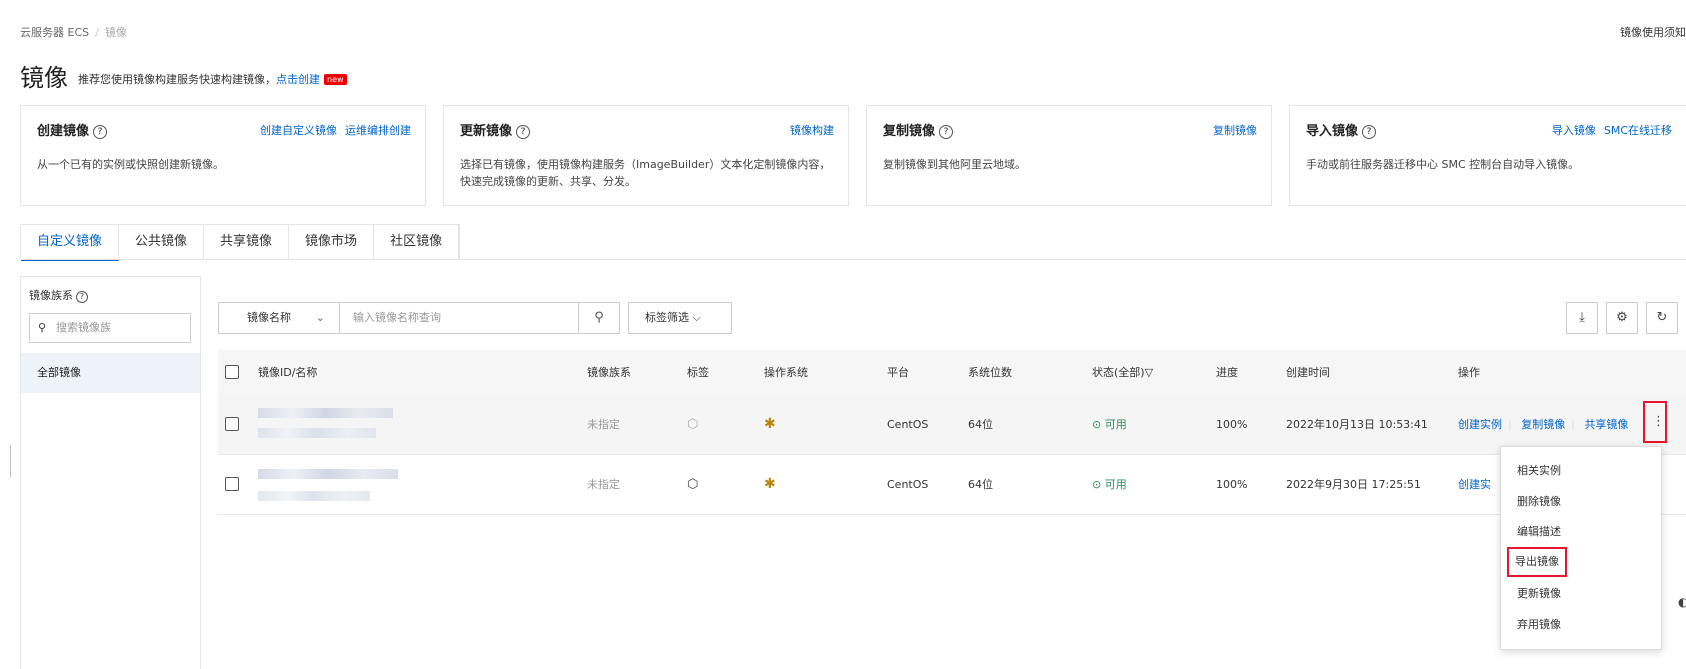  Describe the element at coordinates (232, 372) in the screenshot. I see `select-all-checkbox` at that location.